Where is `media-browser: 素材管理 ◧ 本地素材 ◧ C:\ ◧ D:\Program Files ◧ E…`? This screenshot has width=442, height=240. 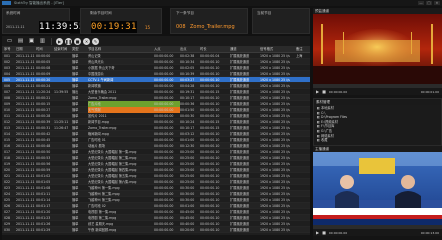
media-browser: 素材管理 ◧ 本地素材 ◧ C:\ ◧ D:\Program Files ◧ E… is located at coordinates (377, 122).